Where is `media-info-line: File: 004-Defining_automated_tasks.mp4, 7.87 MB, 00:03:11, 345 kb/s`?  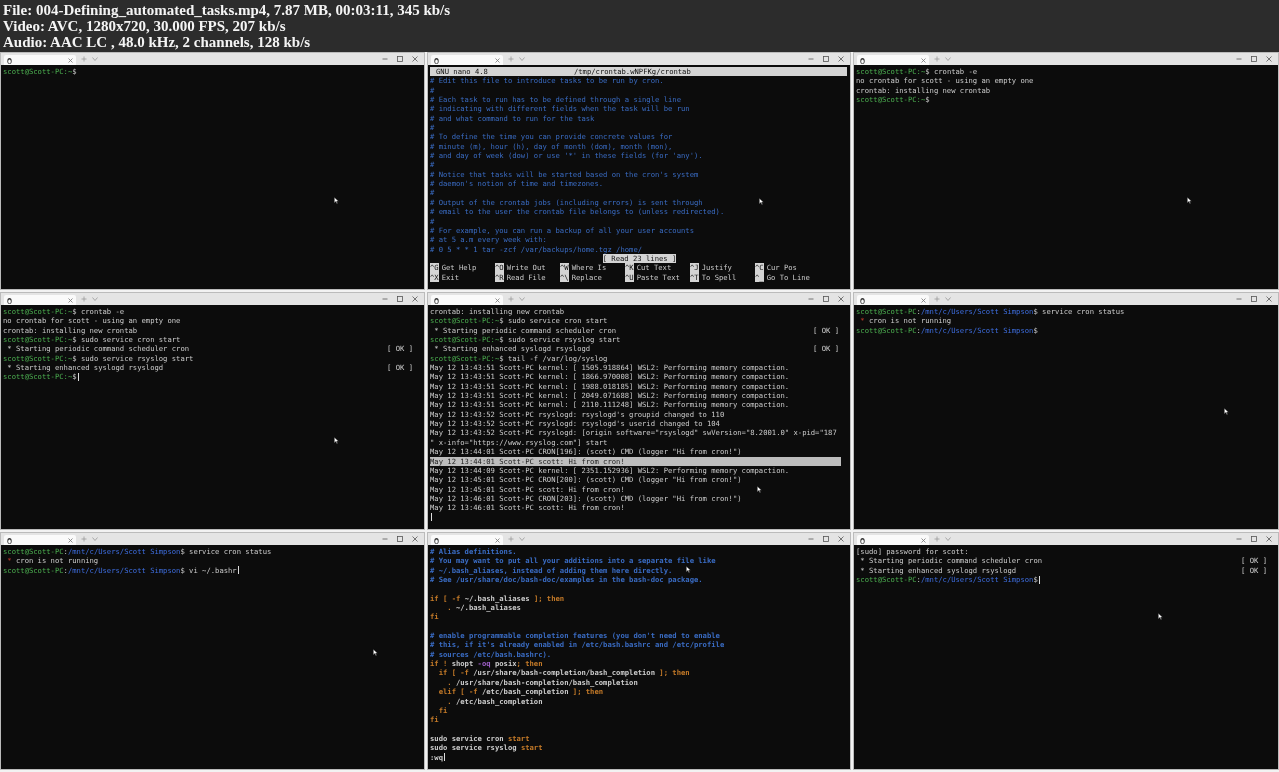 media-info-line: File: 004-Defining_automated_tasks.mp4, 7.87 MB, 00:03:11, 345 kb/s is located at coordinates (227, 9).